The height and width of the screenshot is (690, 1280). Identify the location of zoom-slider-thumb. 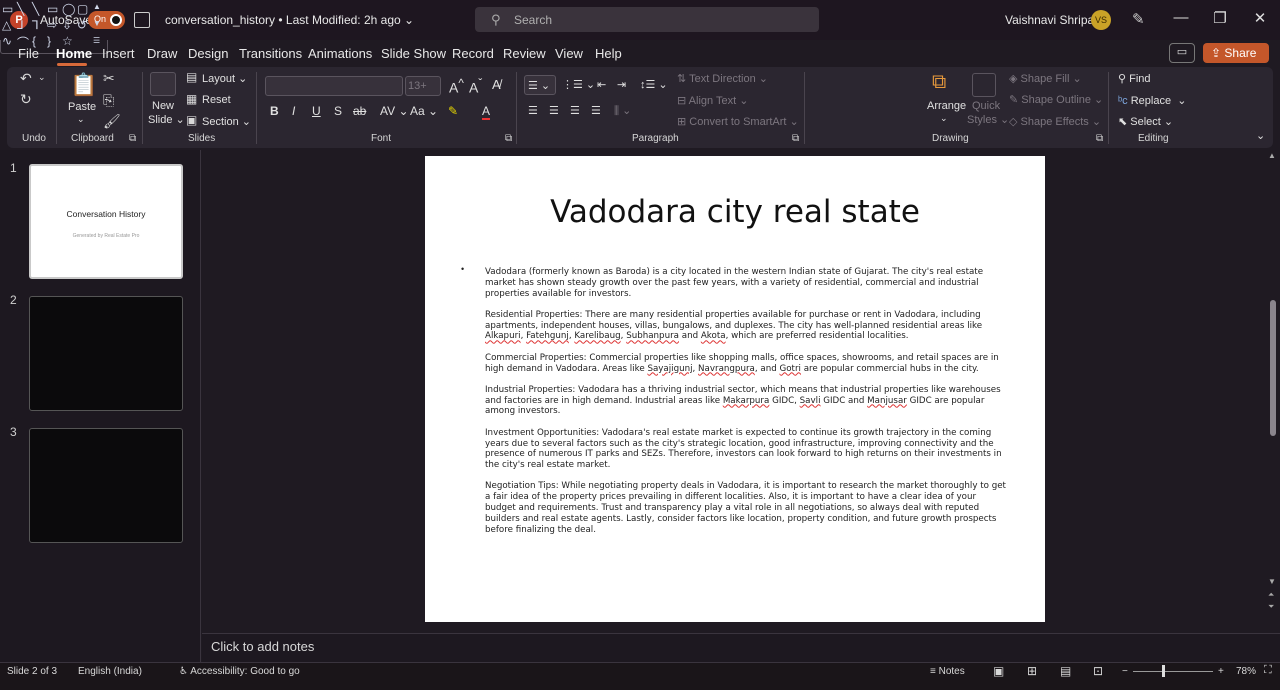
(1163, 671).